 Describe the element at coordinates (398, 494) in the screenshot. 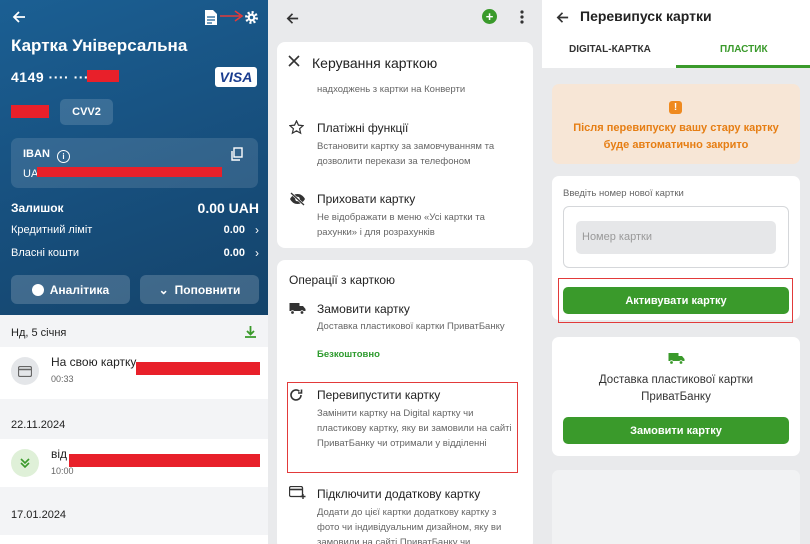

I see `add-extra-card-title: Підключити додаткову картку` at that location.